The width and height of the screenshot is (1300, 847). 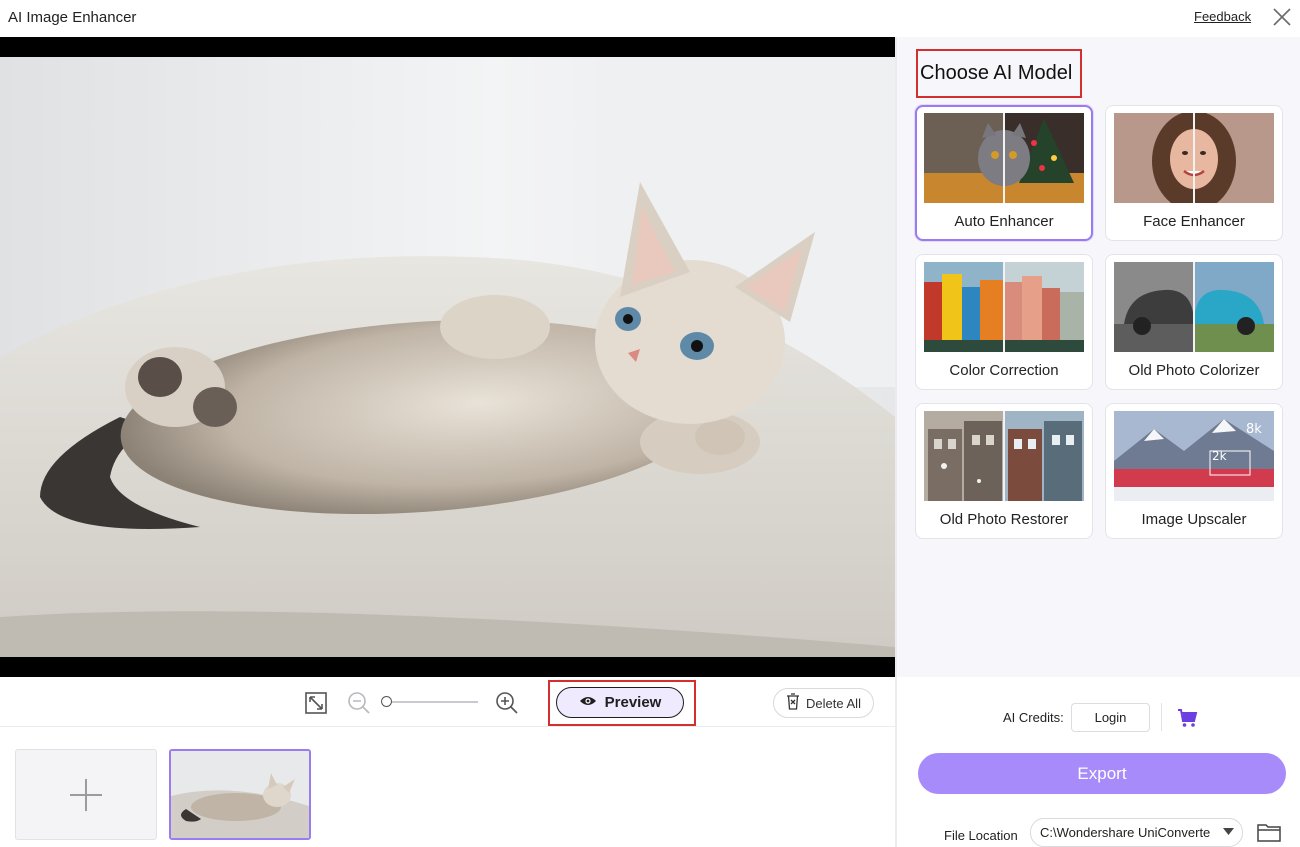 I want to click on cart-icon, so click(x=1188, y=718).